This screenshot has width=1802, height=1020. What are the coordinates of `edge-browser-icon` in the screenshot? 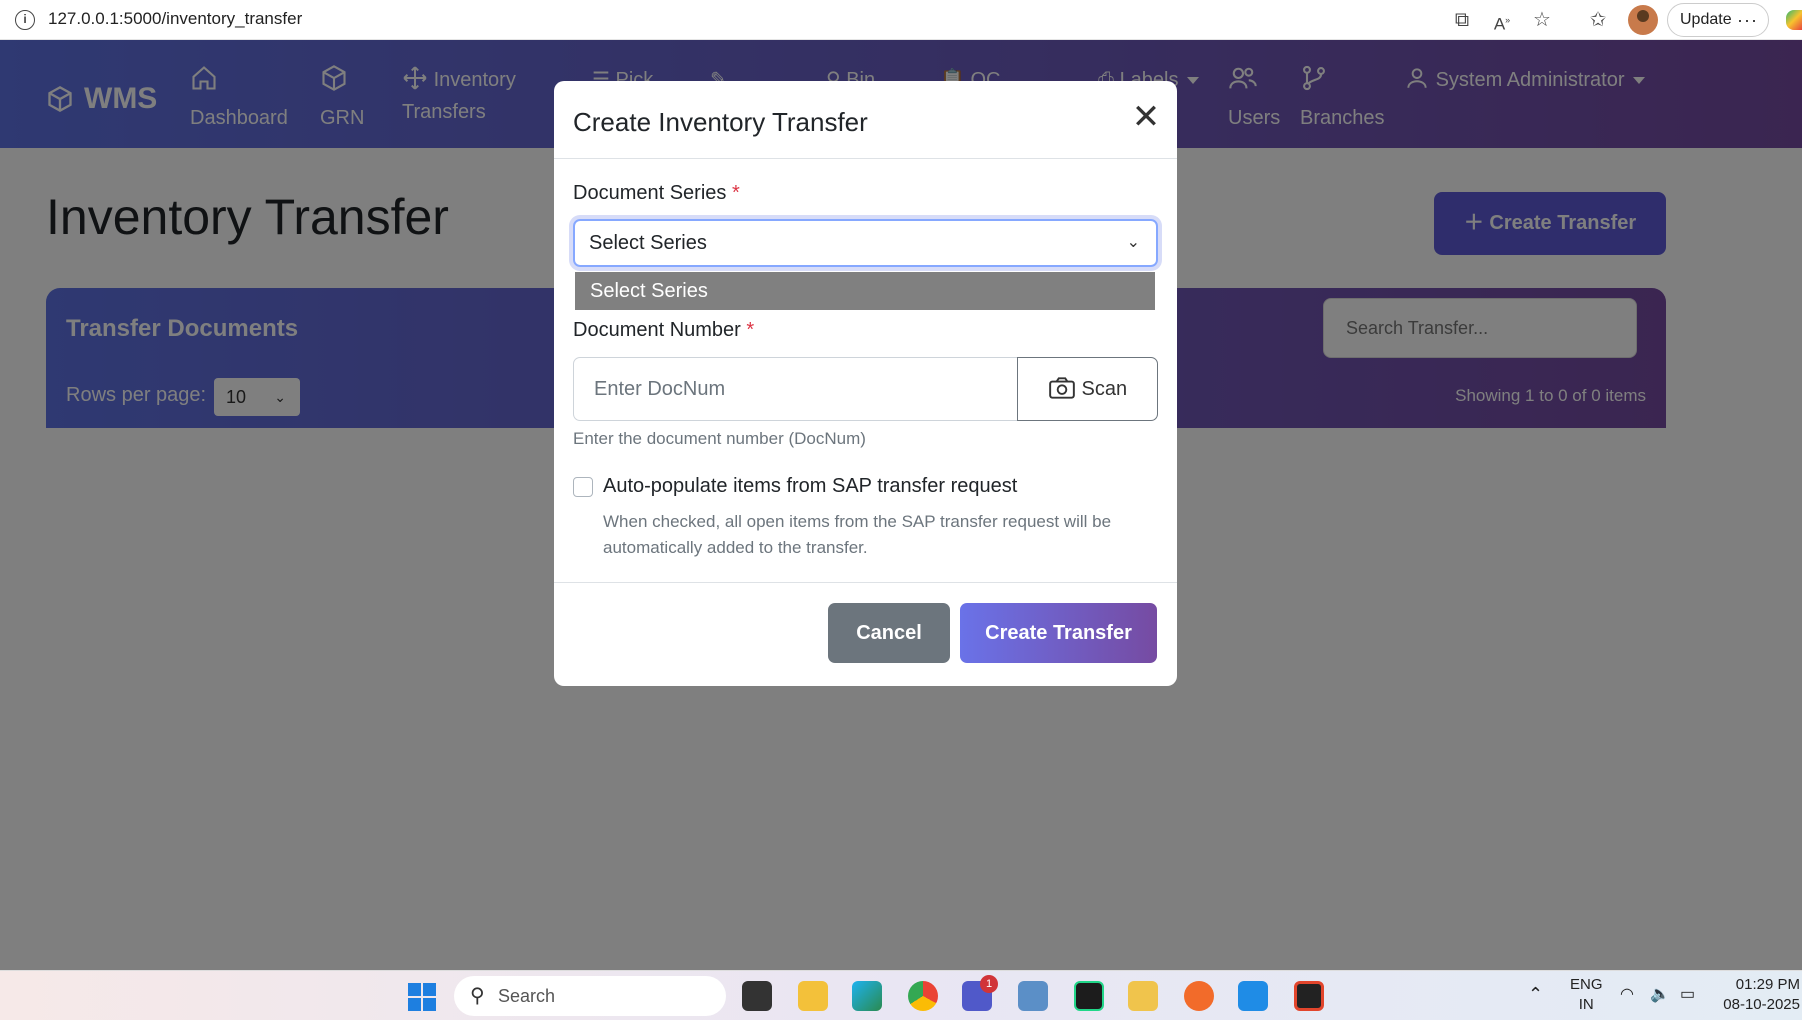 It's located at (867, 996).